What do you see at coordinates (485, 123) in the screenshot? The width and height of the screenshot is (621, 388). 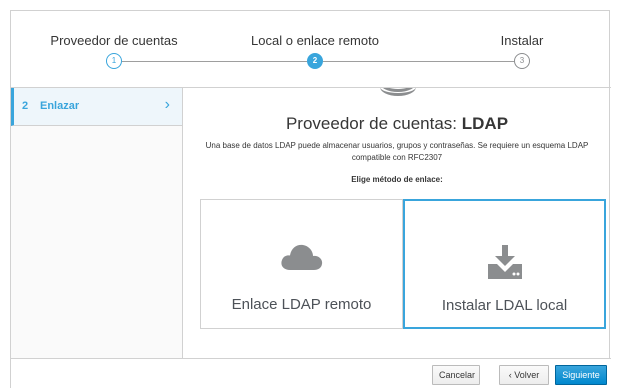 I see `page-title-provider: LDAP` at bounding box center [485, 123].